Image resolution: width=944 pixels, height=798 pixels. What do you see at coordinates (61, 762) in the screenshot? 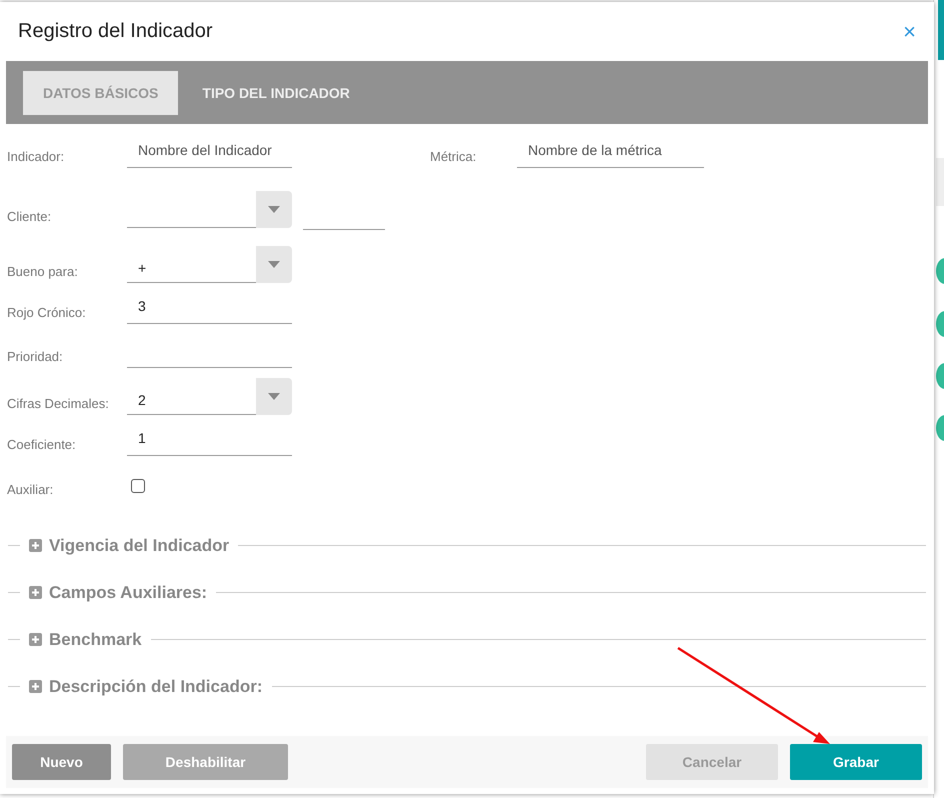
I see `dark-button: Nuevo` at bounding box center [61, 762].